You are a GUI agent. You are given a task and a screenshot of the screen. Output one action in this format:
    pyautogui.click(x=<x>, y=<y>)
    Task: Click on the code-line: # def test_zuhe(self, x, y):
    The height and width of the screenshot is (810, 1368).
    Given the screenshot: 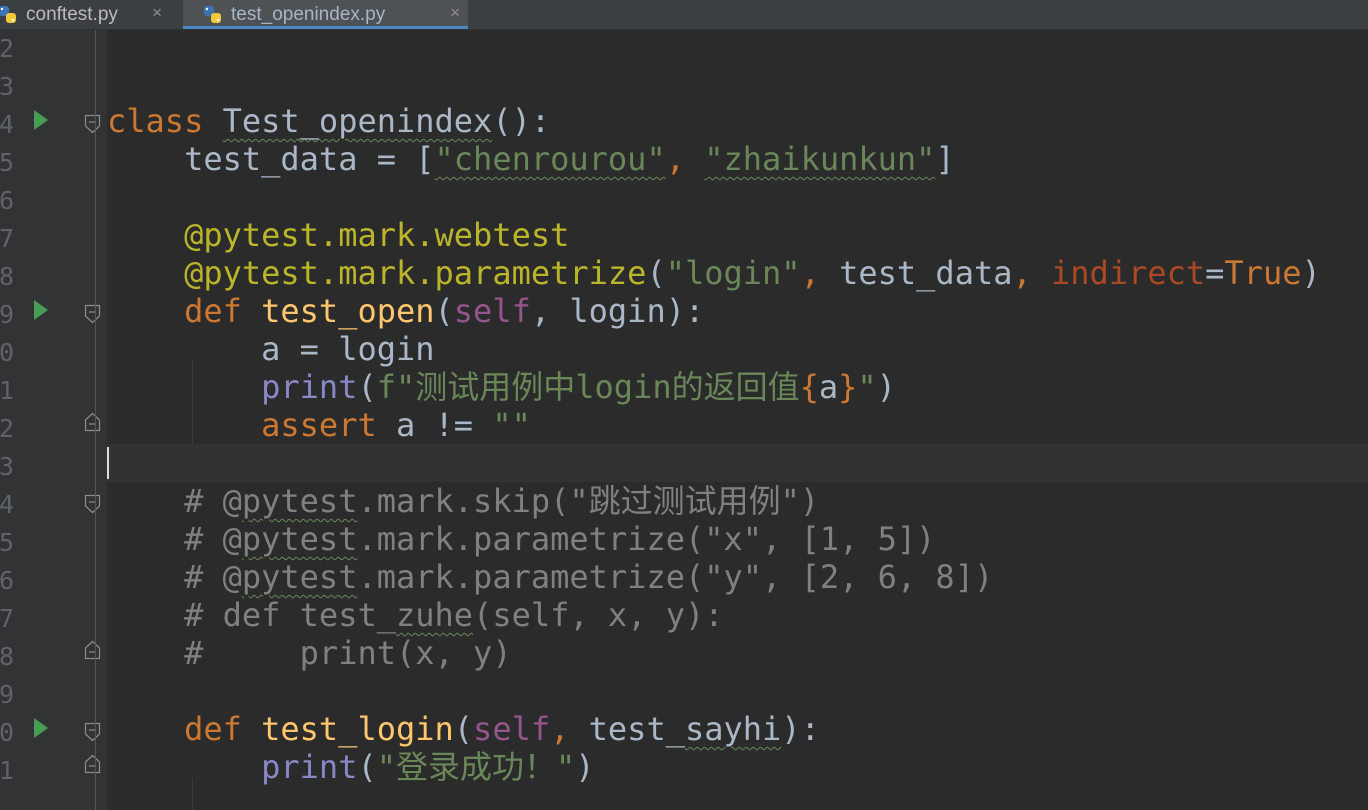 What is the action you would take?
    pyautogui.click(x=415, y=615)
    